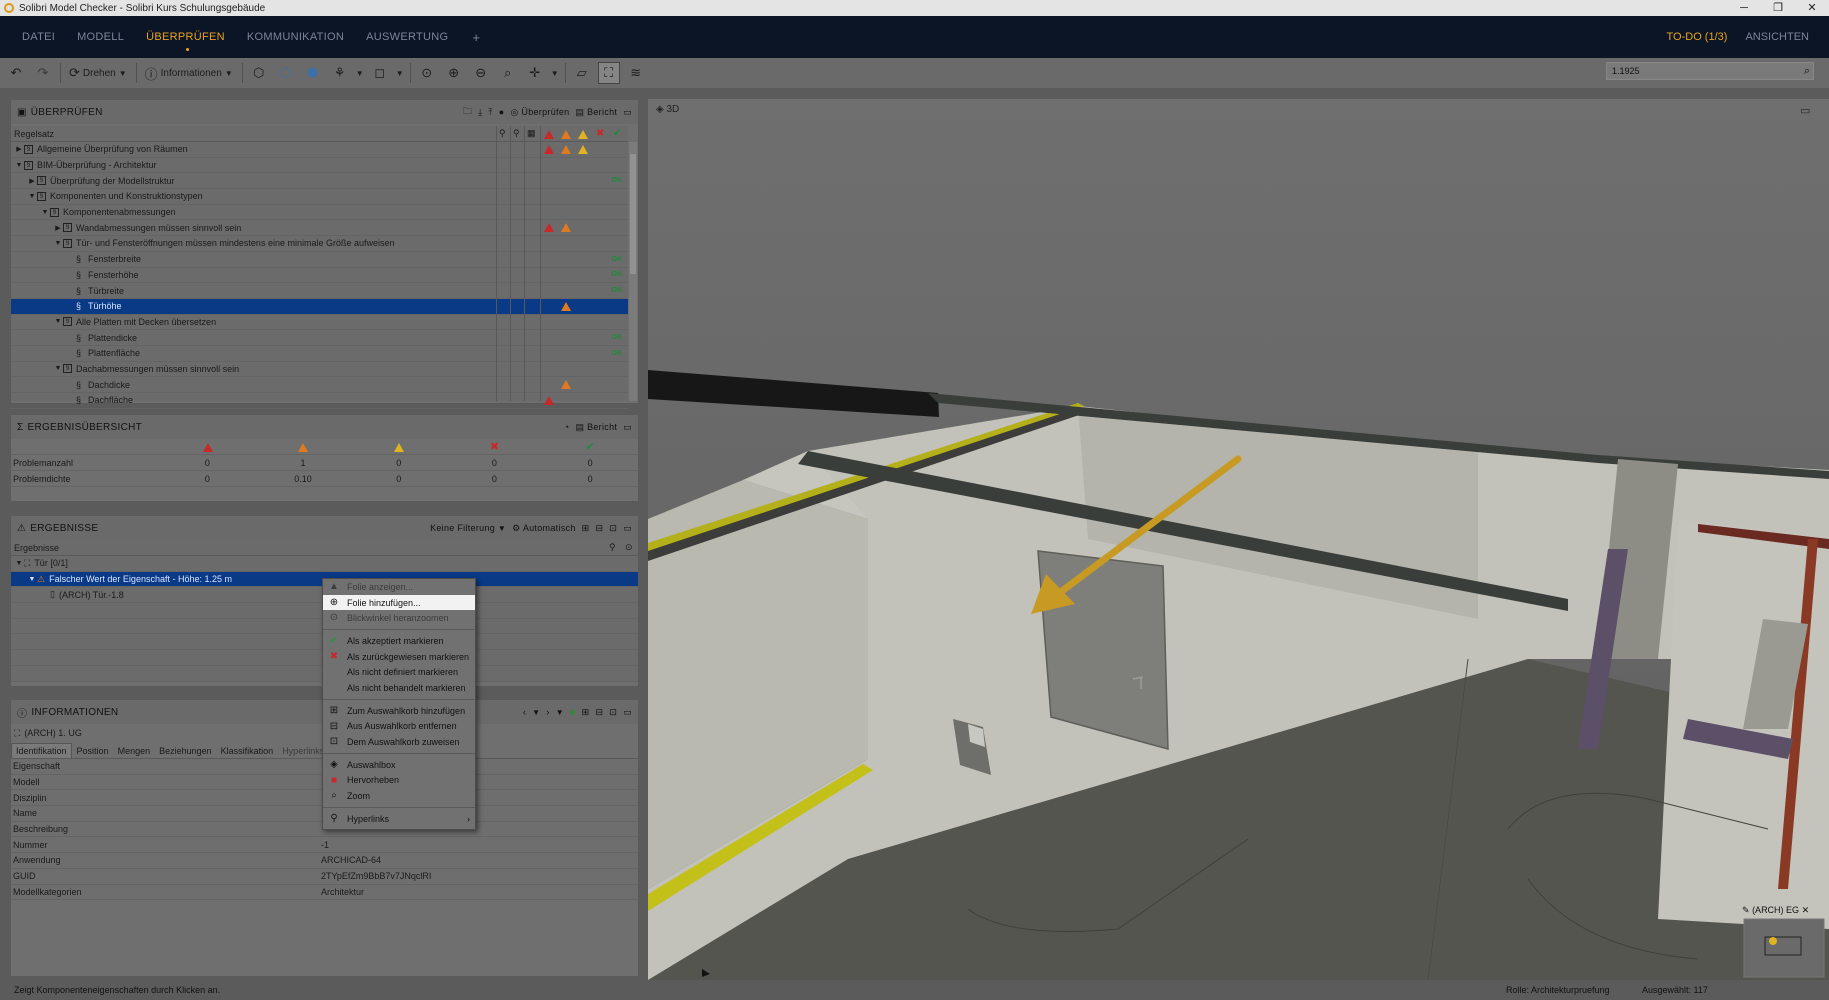  Describe the element at coordinates (1744, 8) in the screenshot. I see `minimize-button: ─` at that location.